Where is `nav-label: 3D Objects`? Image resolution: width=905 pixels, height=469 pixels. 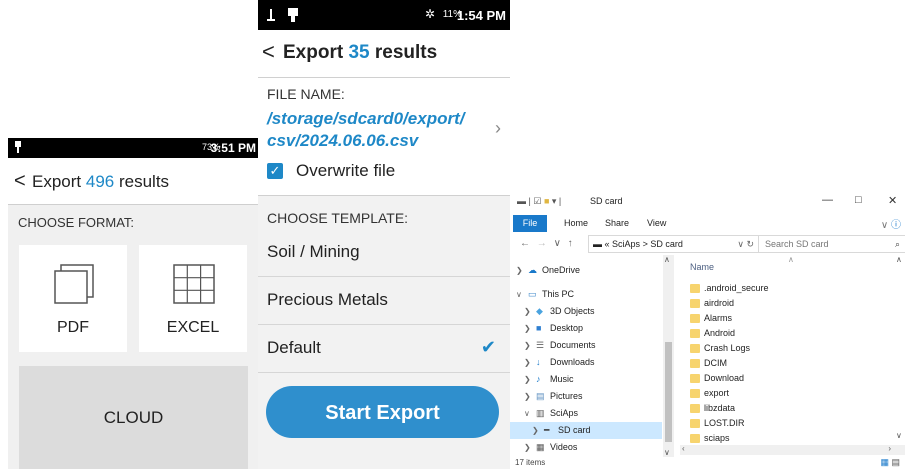
nav-label: 3D Objects is located at coordinates (572, 311).